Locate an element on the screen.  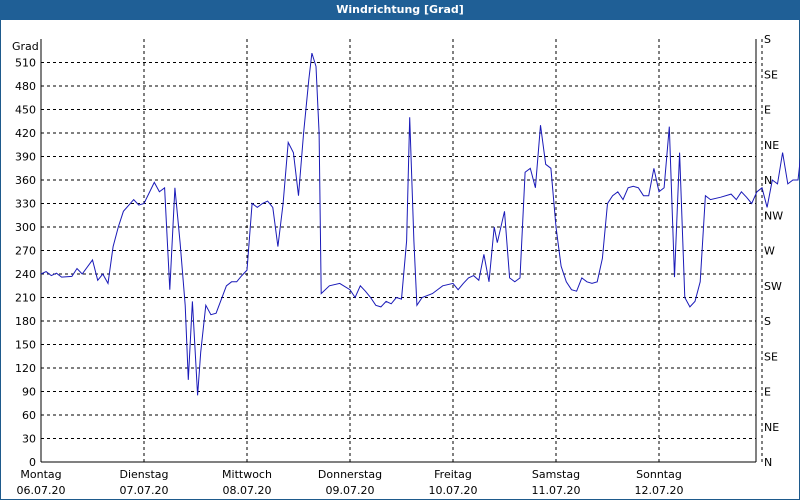
x-tick-day: Donnerstag is located at coordinates (350, 474).